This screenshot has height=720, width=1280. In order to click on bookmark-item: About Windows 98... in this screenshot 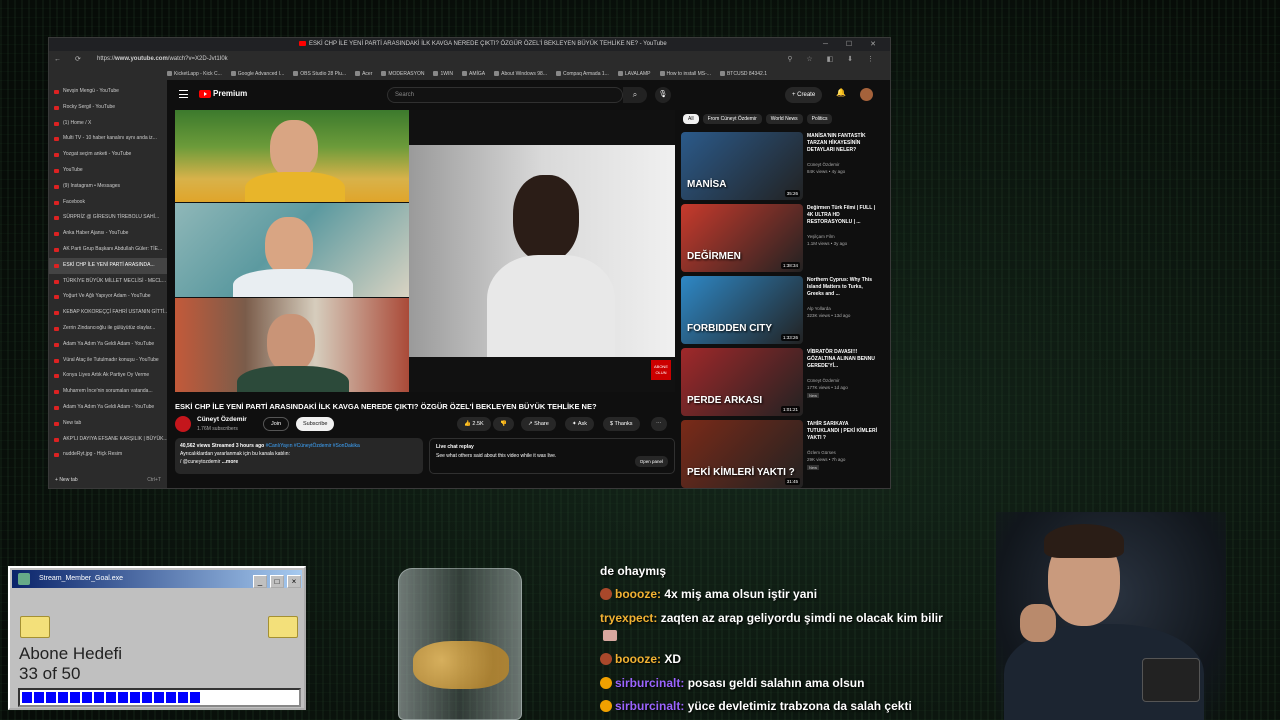, I will do `click(520, 74)`.